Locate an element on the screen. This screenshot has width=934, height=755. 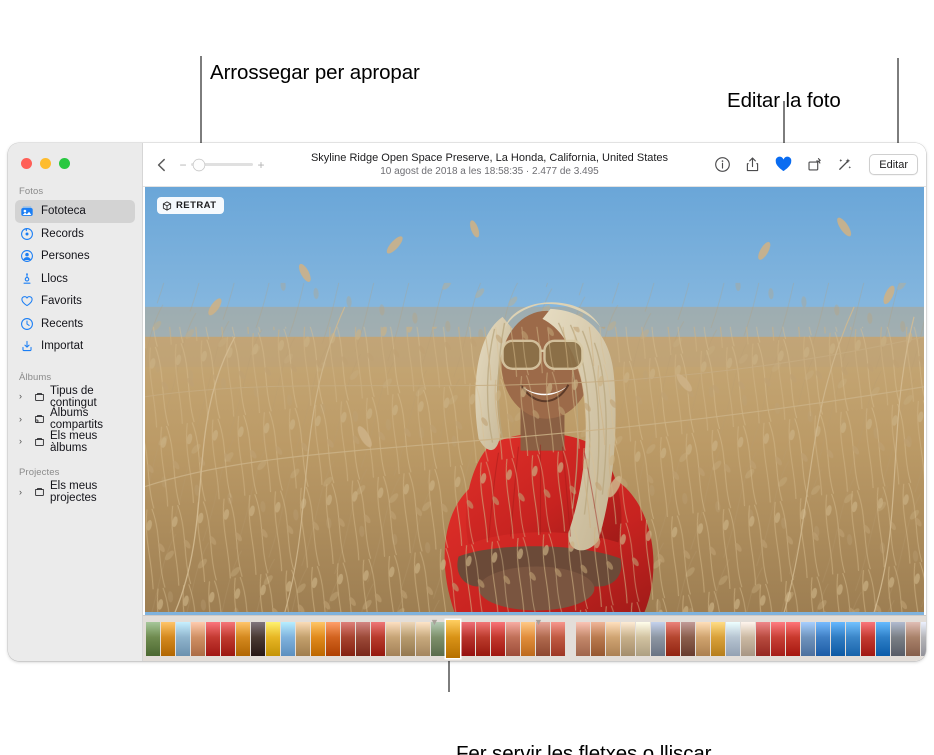
sidebar-item-persones: Persones is located at coordinates (75, 256).